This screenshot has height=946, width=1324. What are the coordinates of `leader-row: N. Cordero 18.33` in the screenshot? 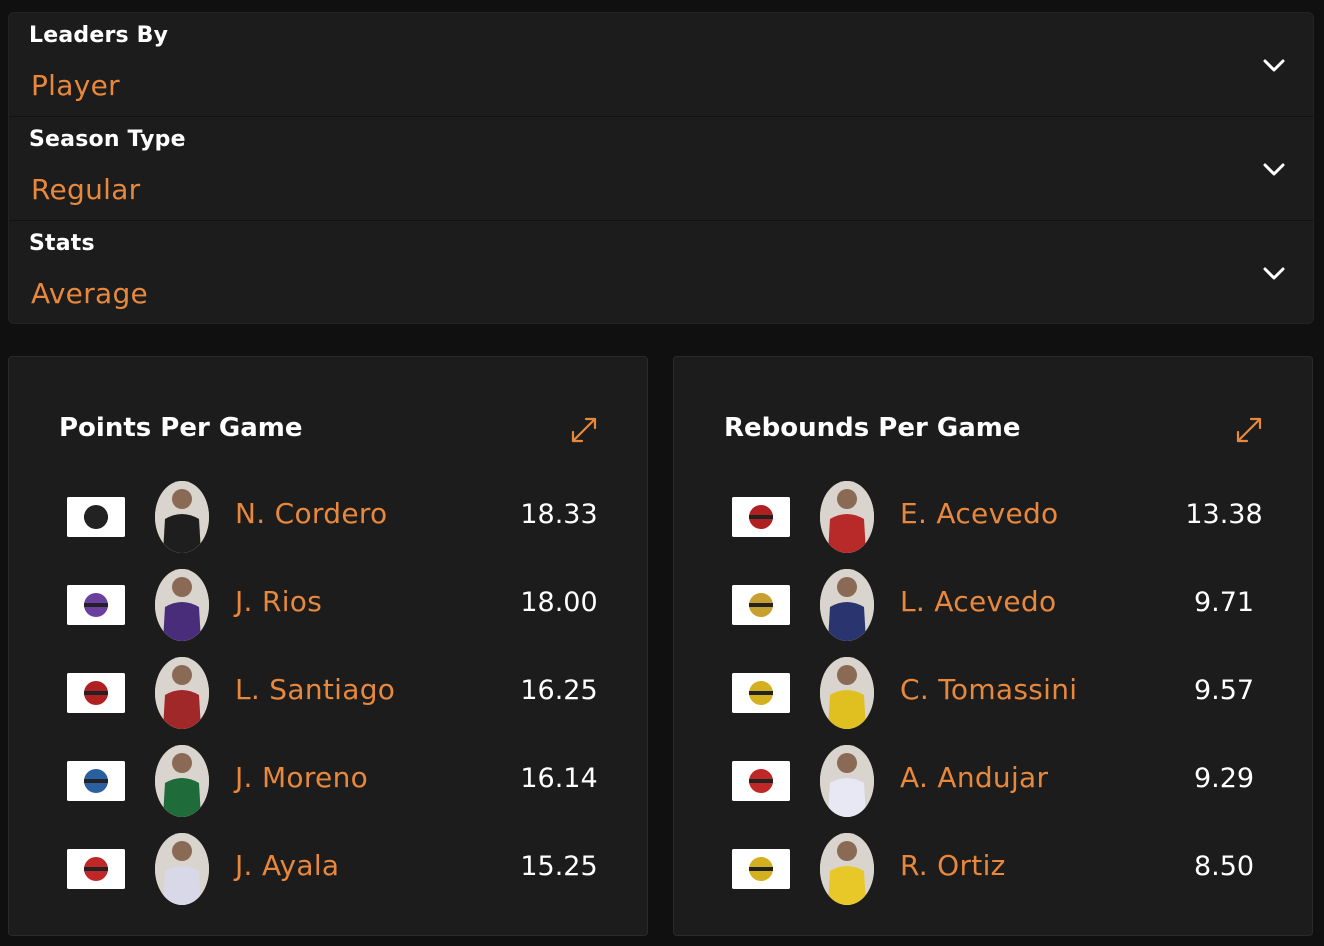 It's located at (328, 525).